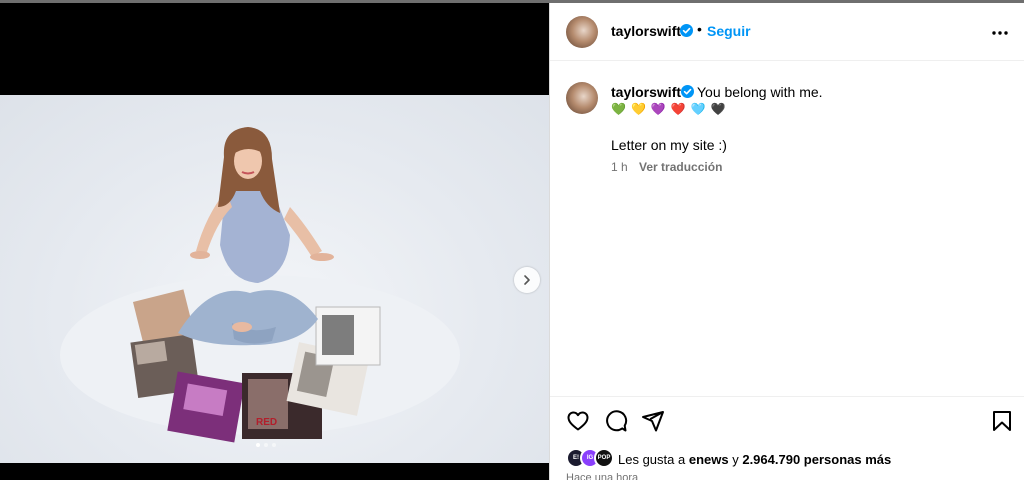 Image resolution: width=1024 pixels, height=480 pixels. Describe the element at coordinates (619, 167) in the screenshot. I see `caption-time: 1 h` at that location.